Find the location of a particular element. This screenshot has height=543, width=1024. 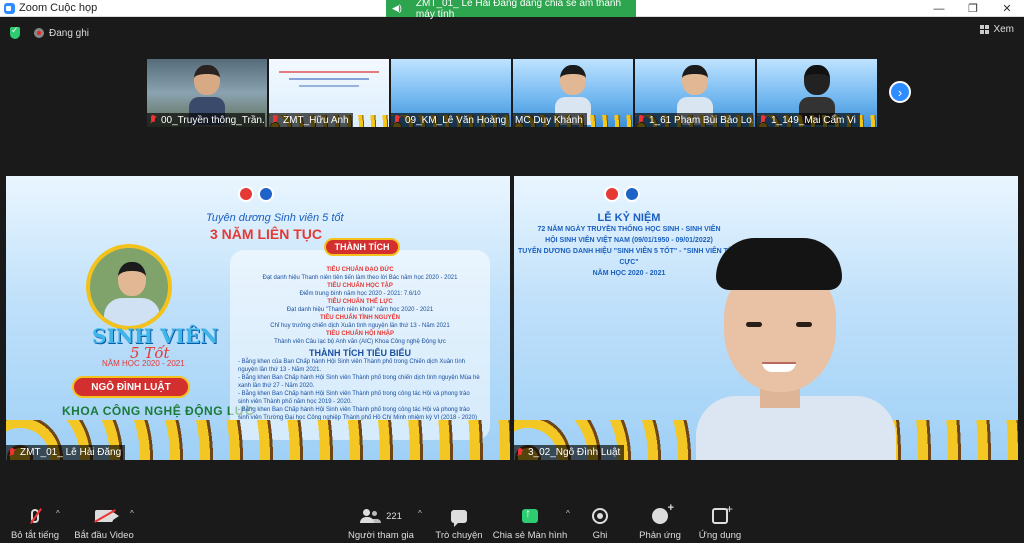

participants-label: Người tham gia is located at coordinates (381, 535).